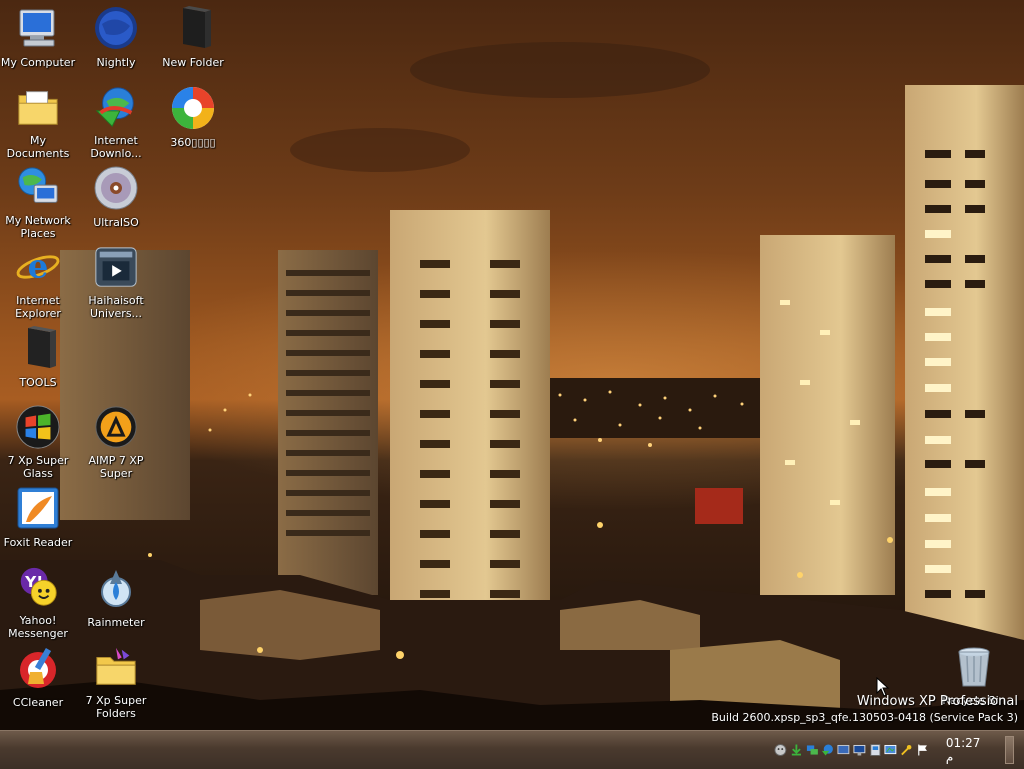  Describe the element at coordinates (38, 307) in the screenshot. I see `desktop-icon-label: Internet Explorer` at that location.